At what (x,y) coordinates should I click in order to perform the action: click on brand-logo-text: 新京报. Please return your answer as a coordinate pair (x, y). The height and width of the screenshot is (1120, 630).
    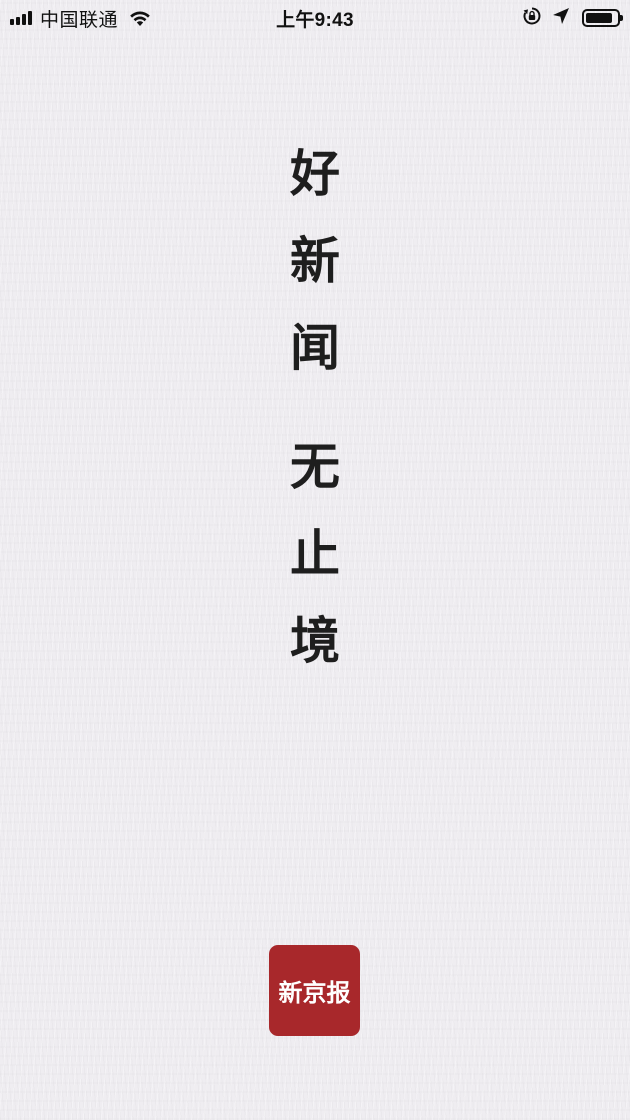
    Looking at the image, I should click on (314, 992).